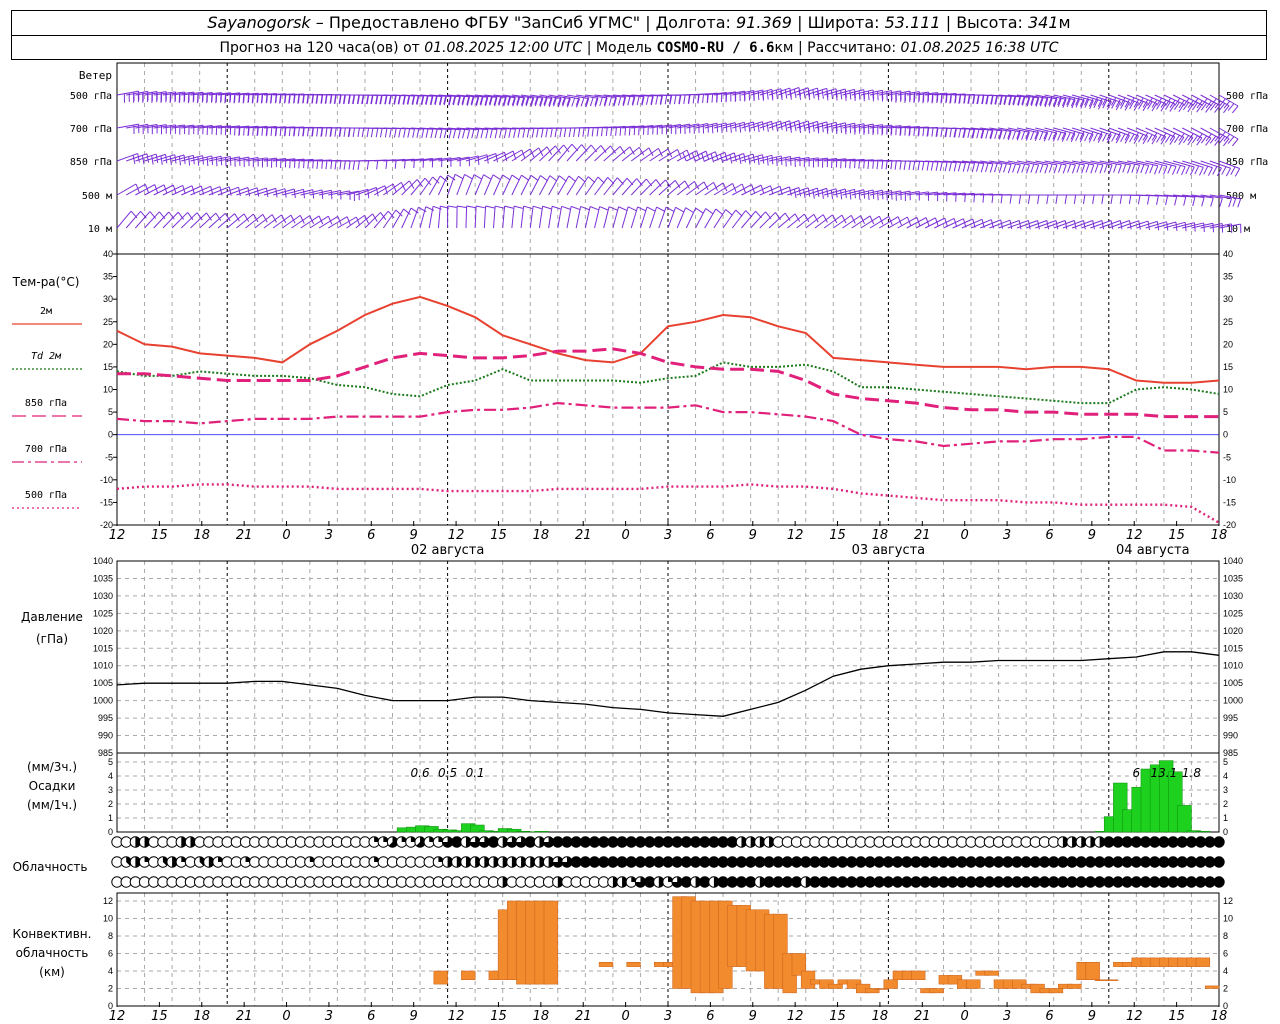 Image resolution: width=1280 pixels, height=1024 pixels. I want to click on press-ytick-left: 1035, so click(103, 578).